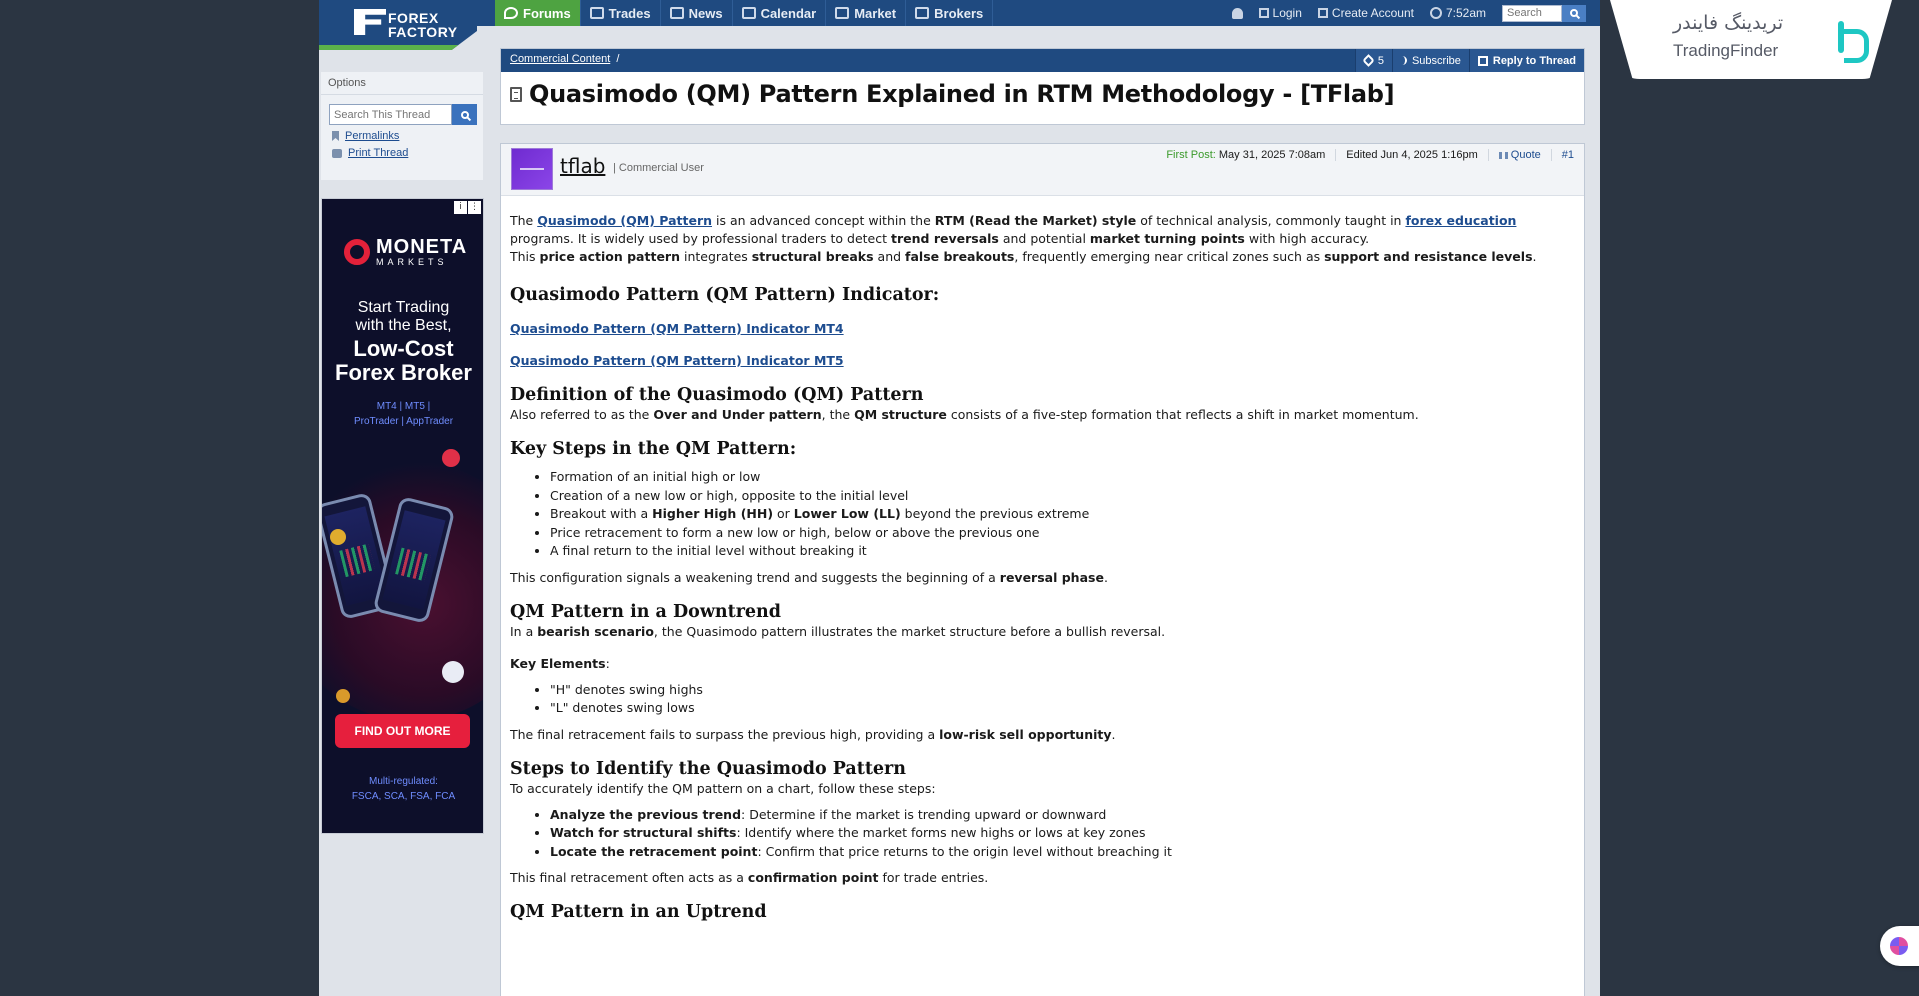 This screenshot has height=996, width=1919. What do you see at coordinates (717, 395) in the screenshot?
I see `heading-definition: Definition of the Quasimodo (QM) Pattern` at bounding box center [717, 395].